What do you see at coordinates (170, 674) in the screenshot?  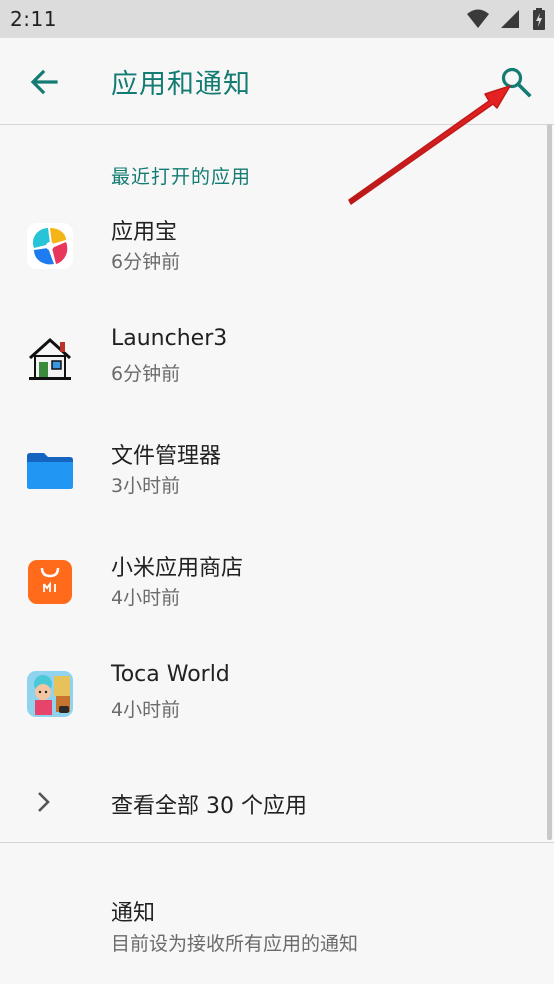 I see `app-name: Toca World` at bounding box center [170, 674].